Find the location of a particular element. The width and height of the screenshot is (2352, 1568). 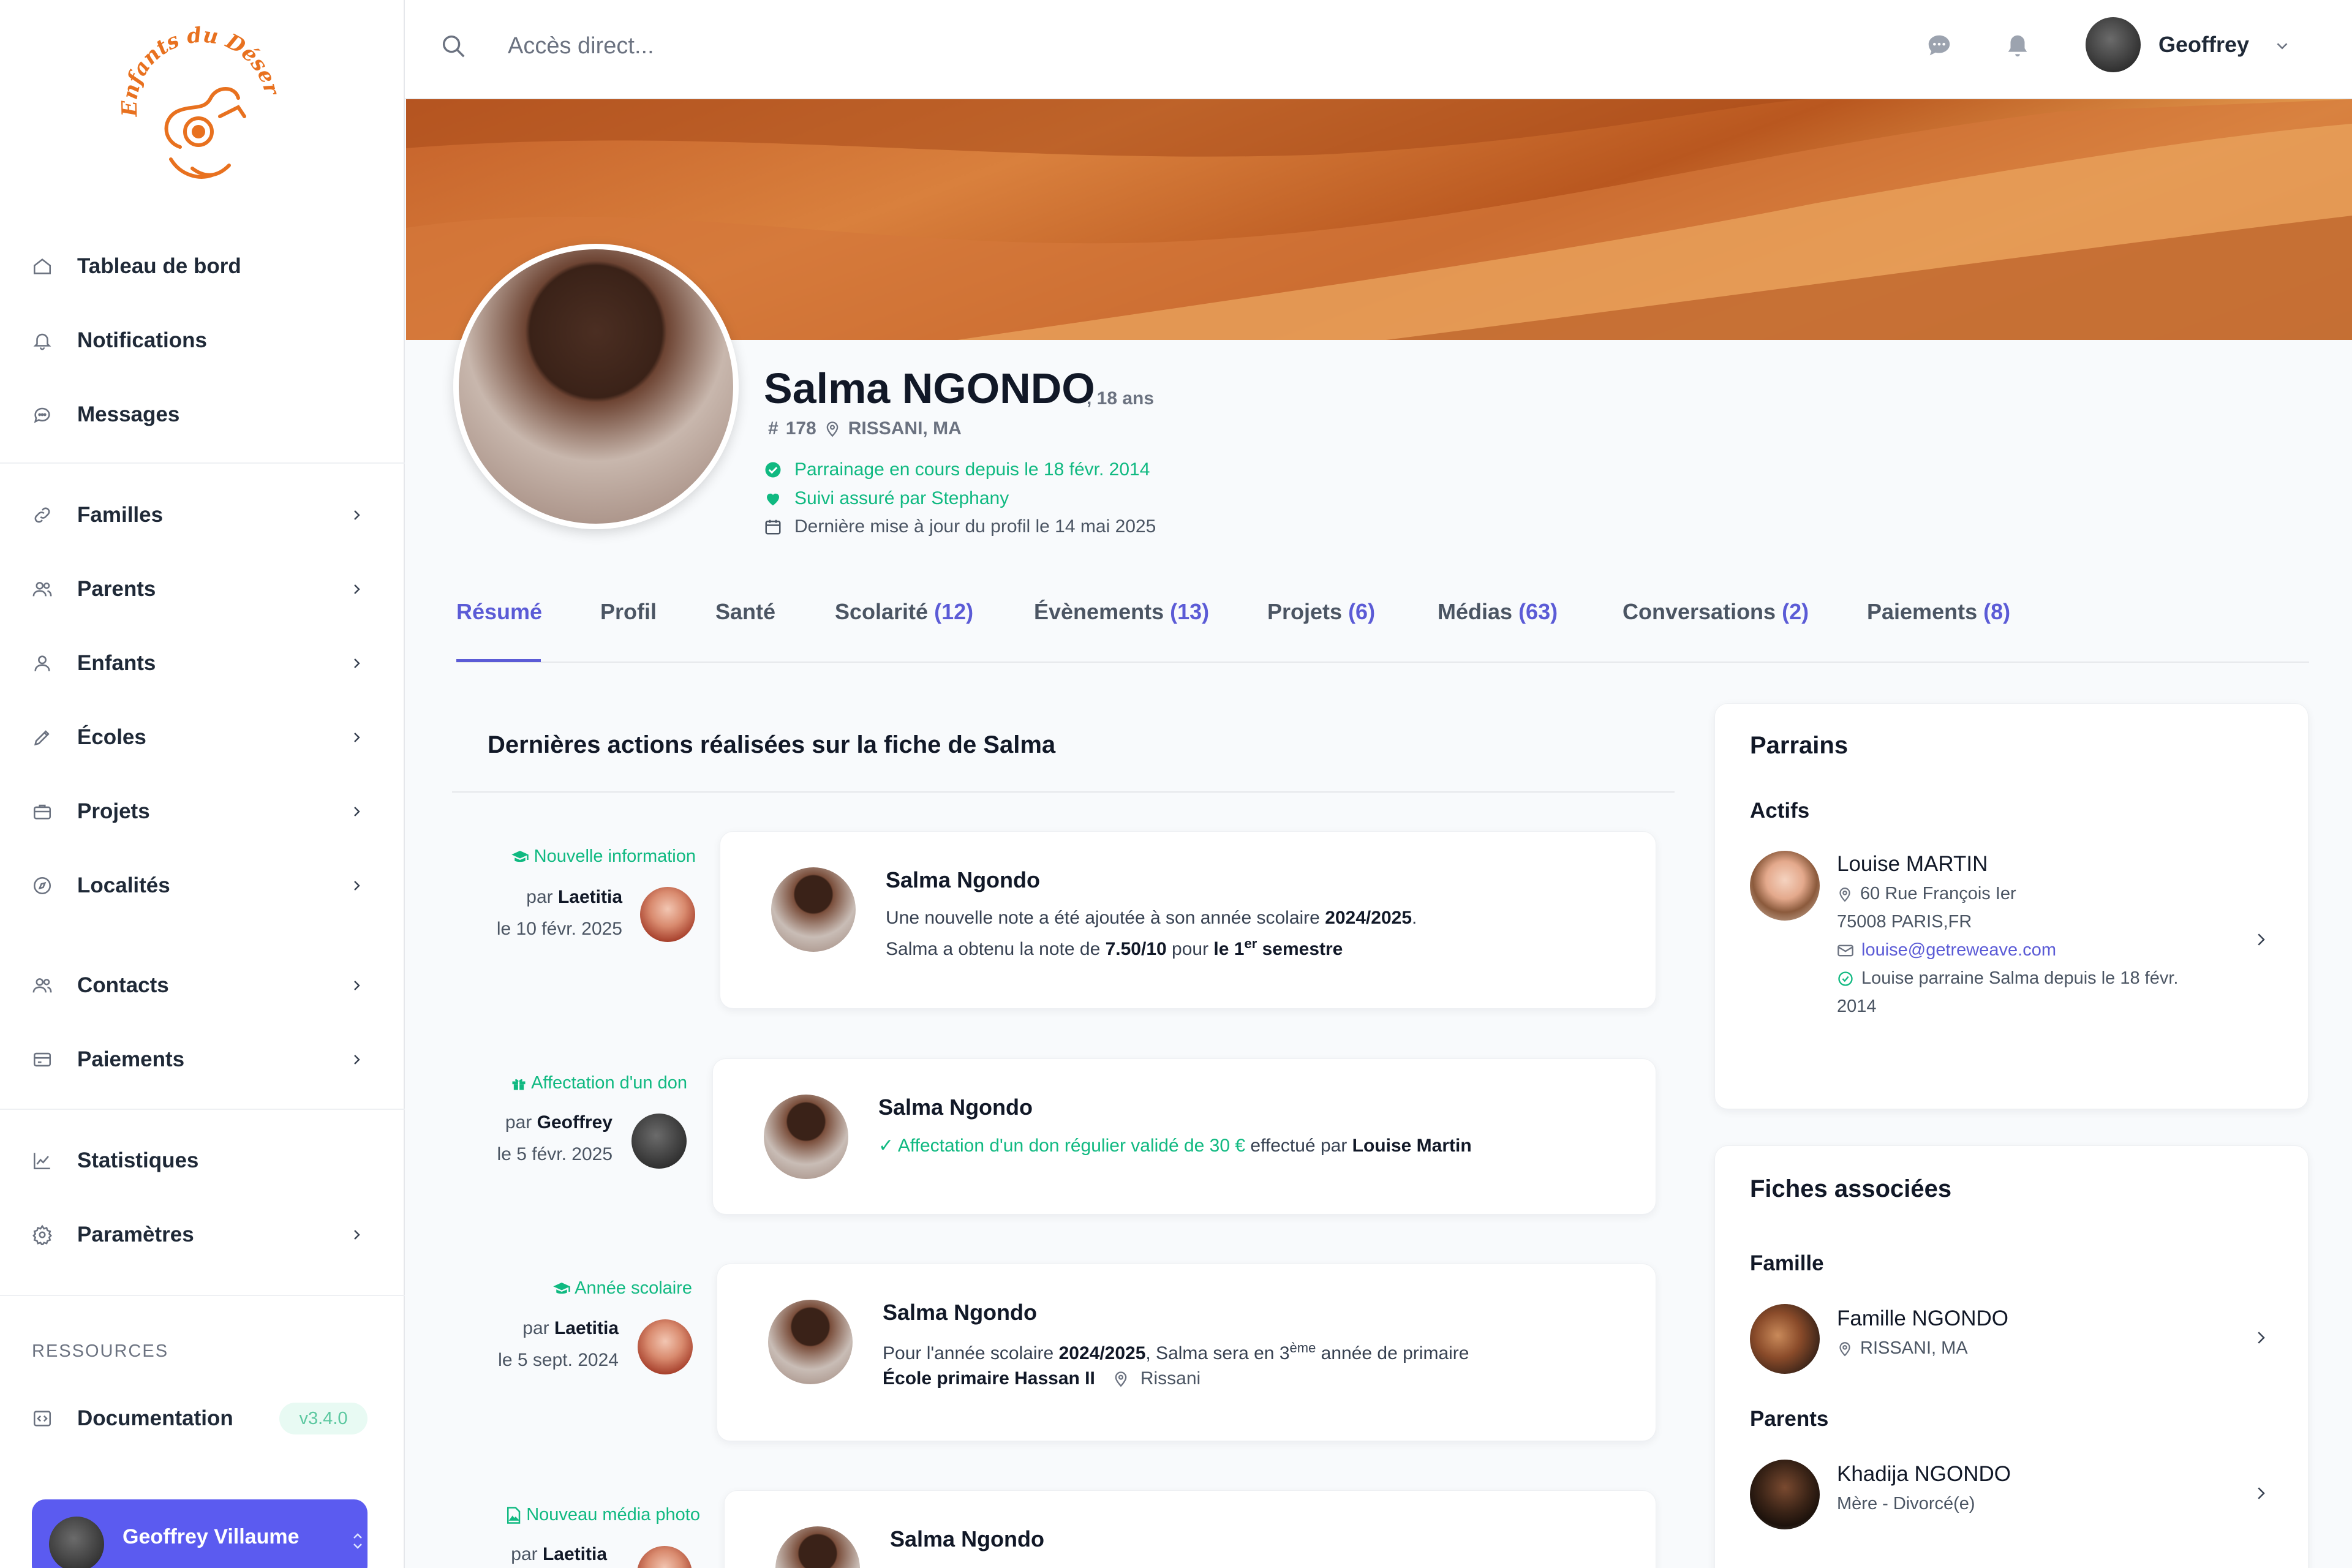

family-name: Famille NGONDO is located at coordinates (1923, 1318).